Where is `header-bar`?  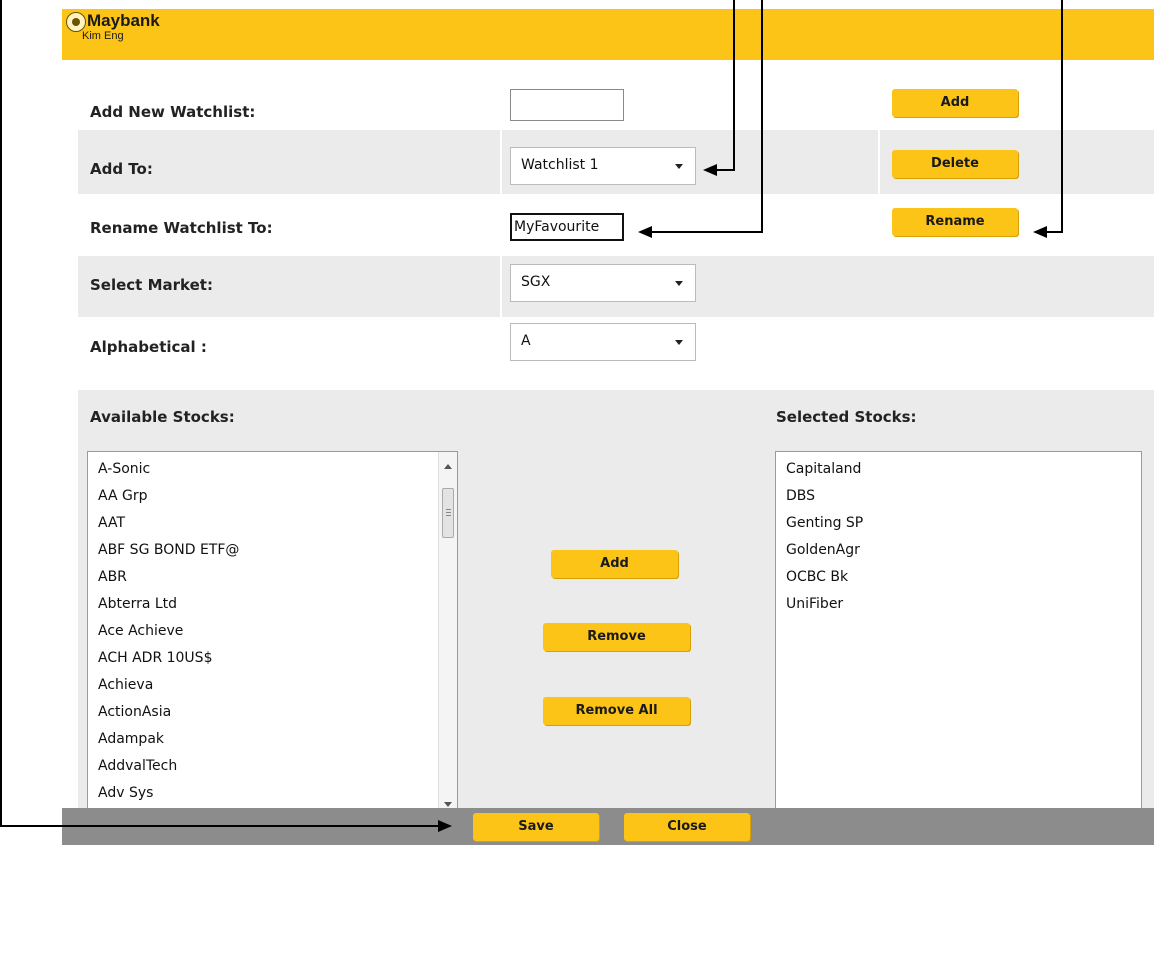
header-bar is located at coordinates (608, 34).